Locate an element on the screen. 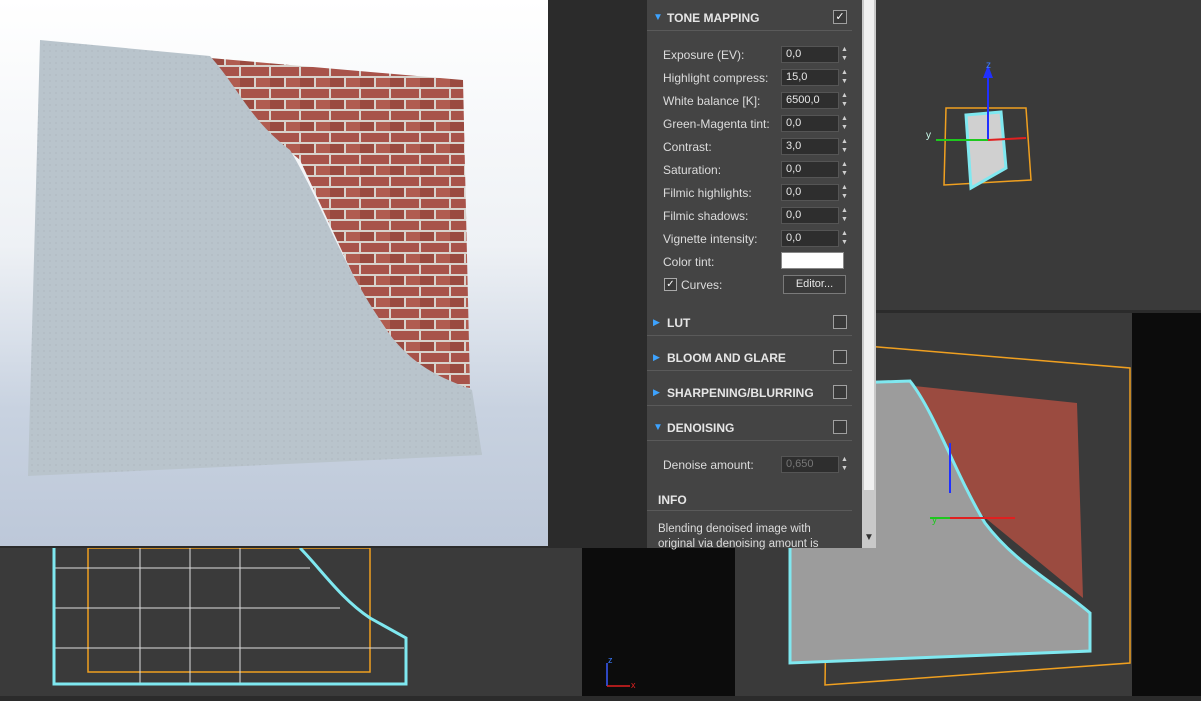  field-label: Saturation: is located at coordinates (692, 170).